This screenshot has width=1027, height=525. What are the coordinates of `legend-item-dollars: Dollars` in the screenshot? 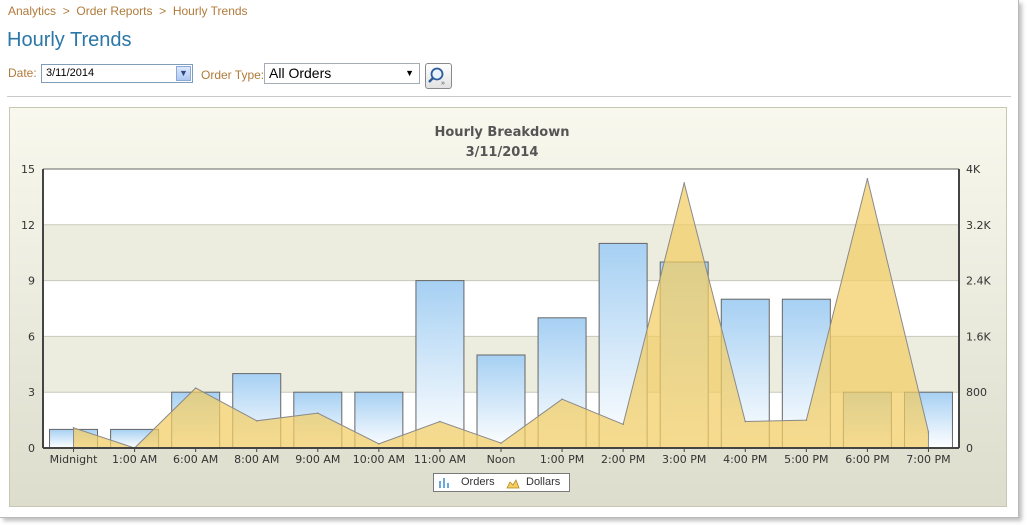 It's located at (533, 484).